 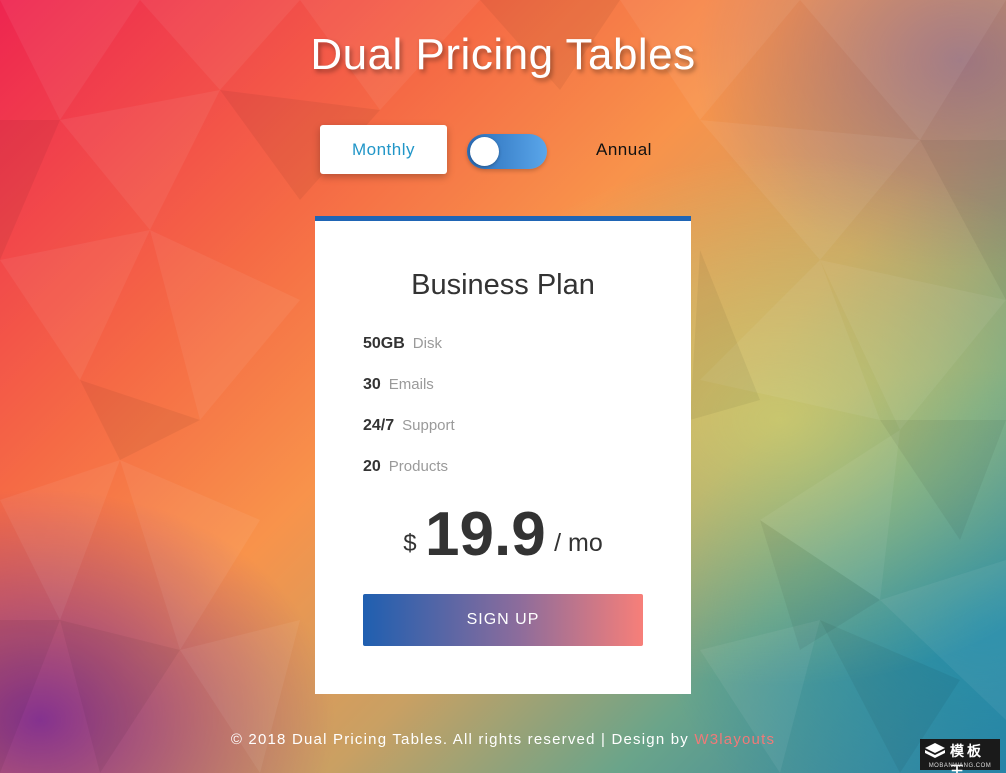 I want to click on feature-label: Support, so click(x=428, y=425).